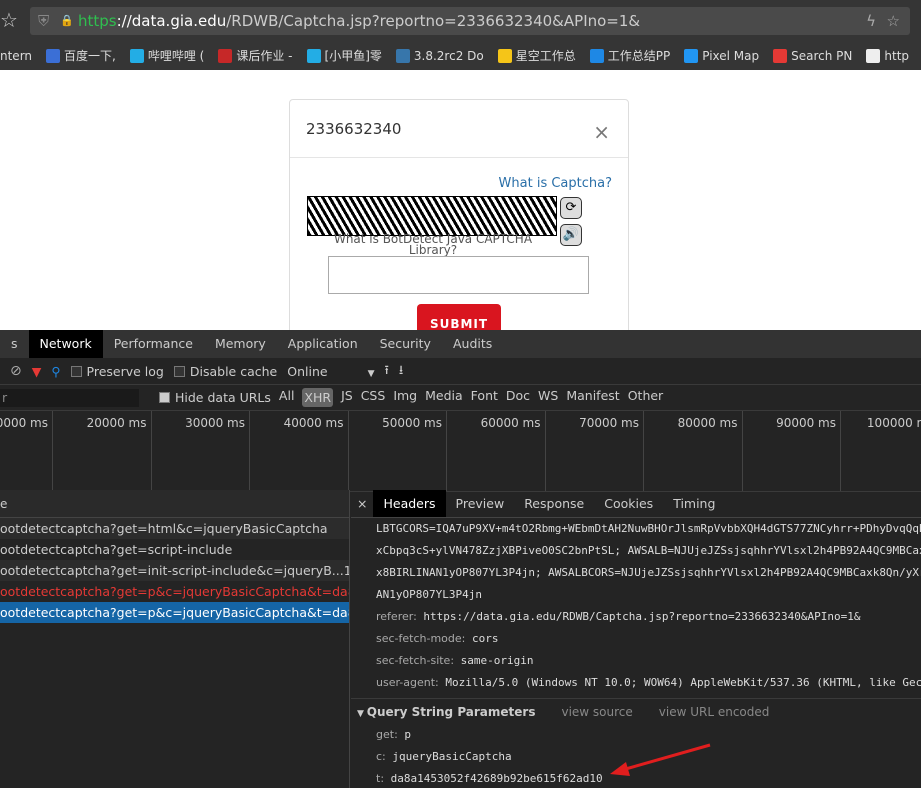  I want to click on tab-s: s, so click(14, 344).